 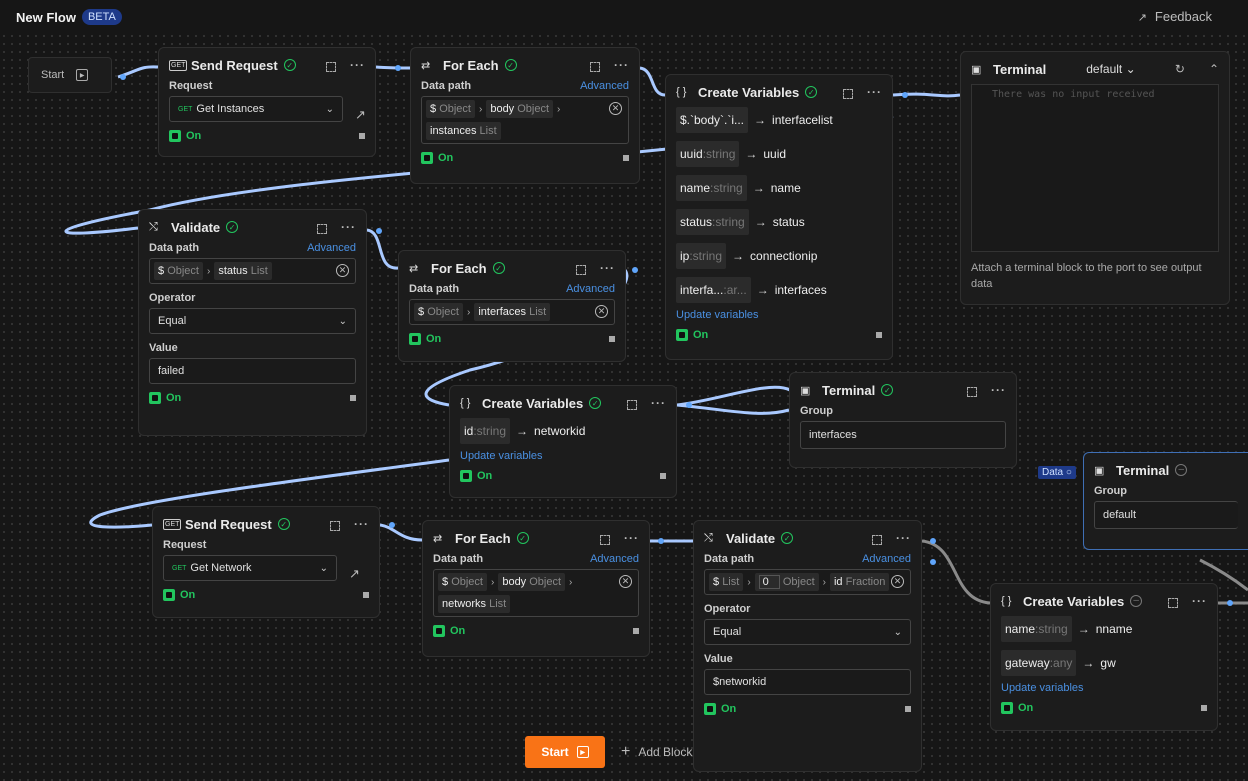 What do you see at coordinates (726, 582) in the screenshot?
I see `path-chip: $ List` at bounding box center [726, 582].